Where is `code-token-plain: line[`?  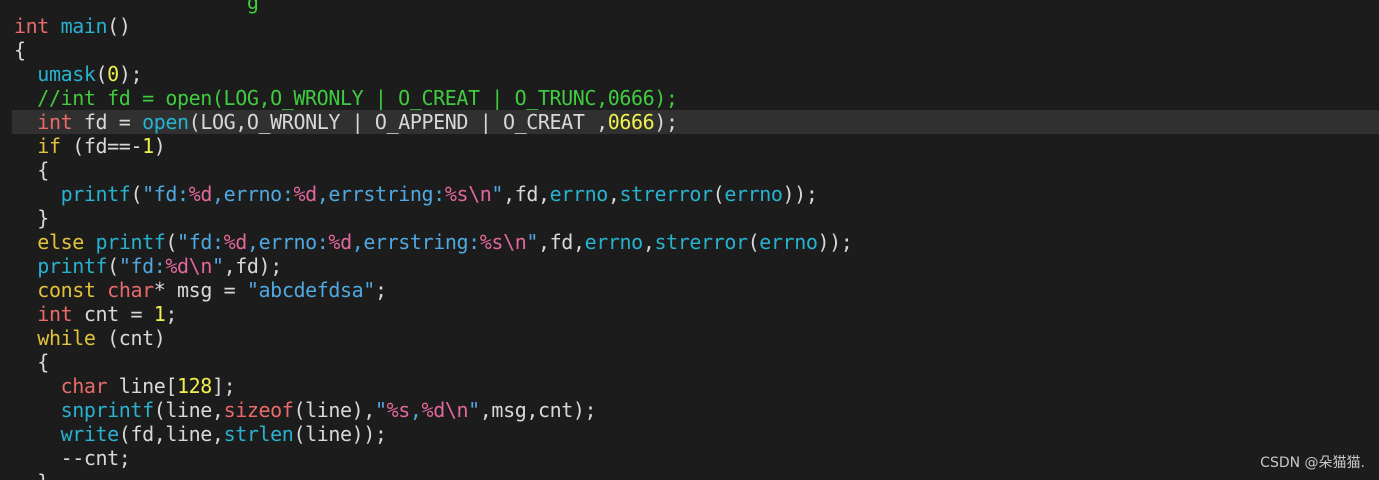 code-token-plain: line[ is located at coordinates (142, 386).